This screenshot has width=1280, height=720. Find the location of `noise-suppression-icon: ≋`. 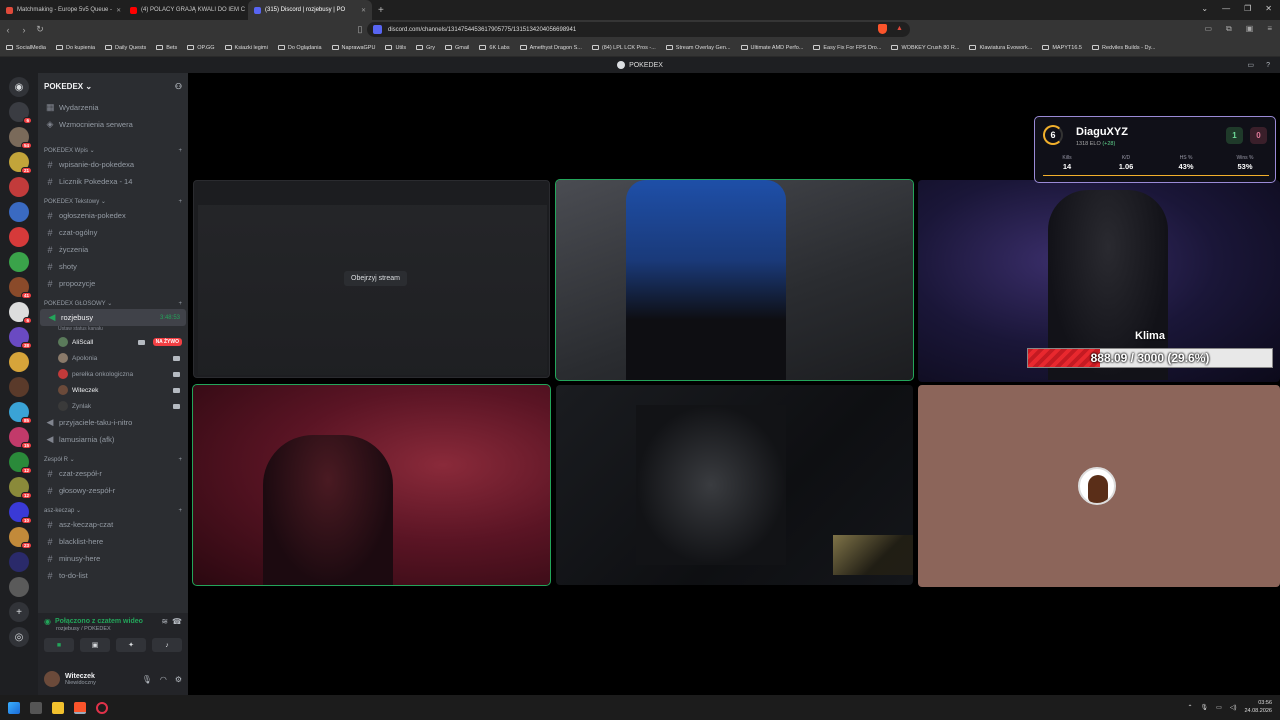

noise-suppression-icon: ≋ is located at coordinates (164, 621).